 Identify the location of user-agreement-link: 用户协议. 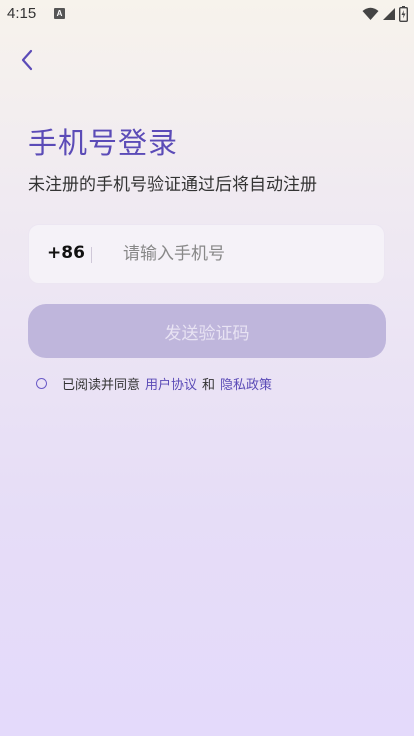
(171, 383).